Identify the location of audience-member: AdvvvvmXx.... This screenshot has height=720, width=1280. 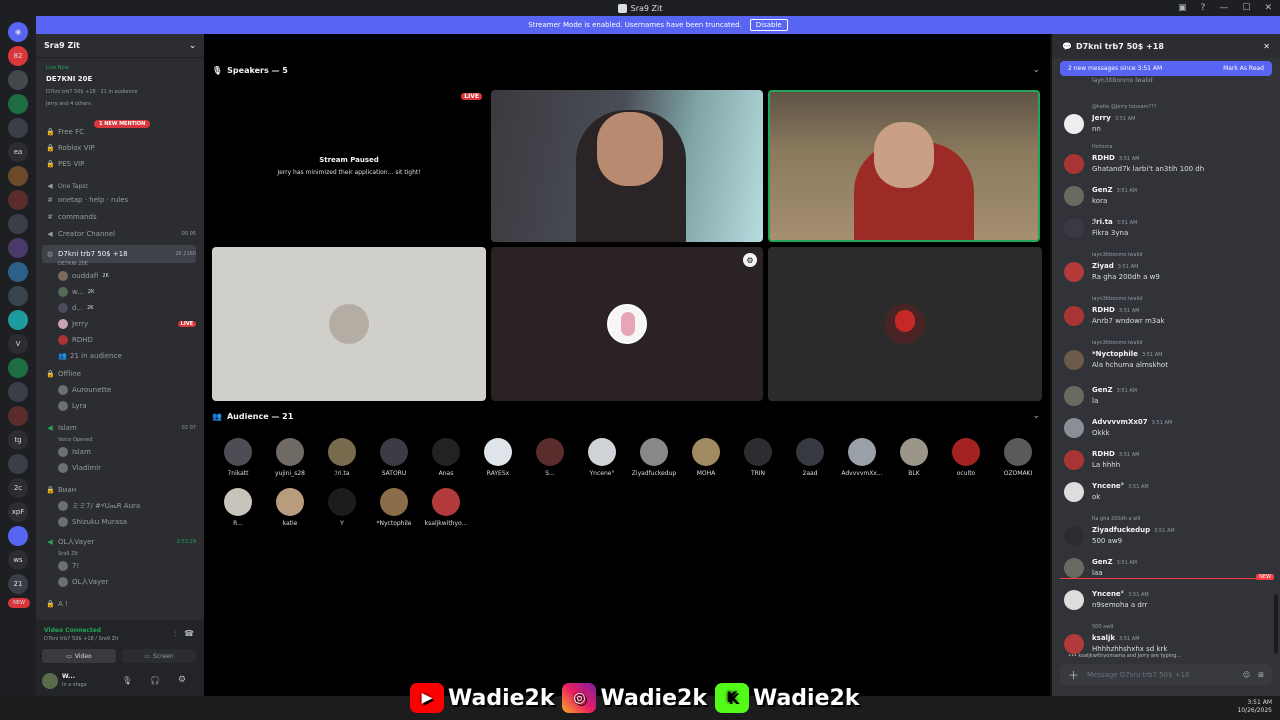
(862, 457).